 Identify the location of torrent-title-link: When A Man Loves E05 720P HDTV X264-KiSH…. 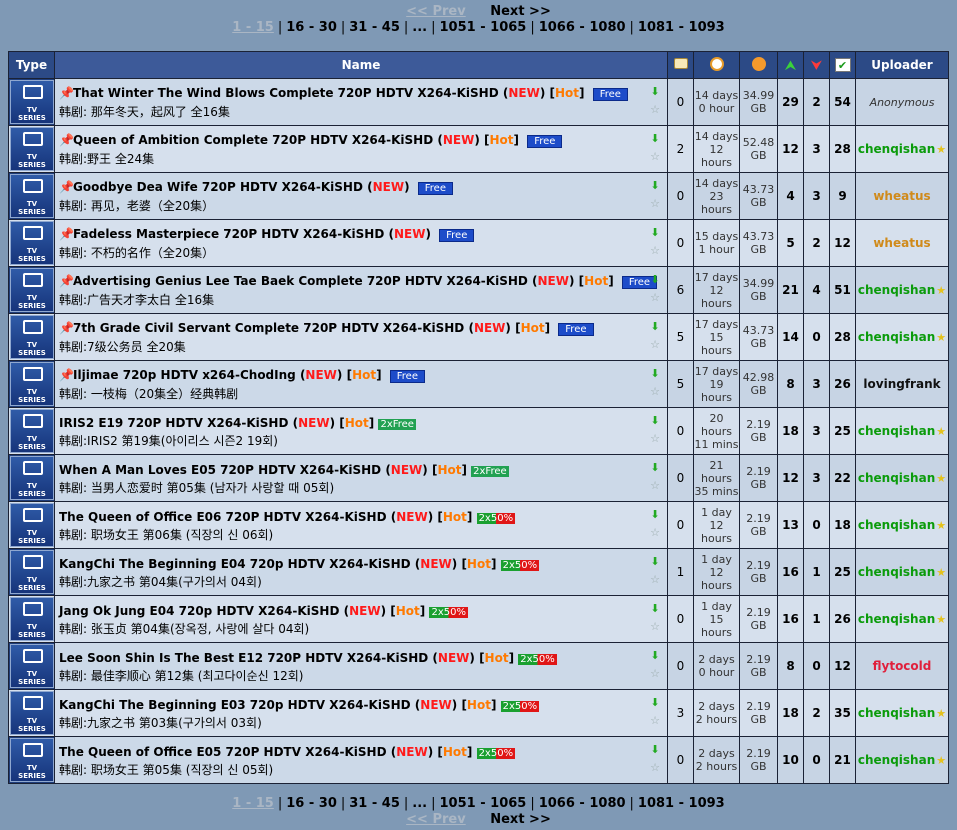
(220, 470).